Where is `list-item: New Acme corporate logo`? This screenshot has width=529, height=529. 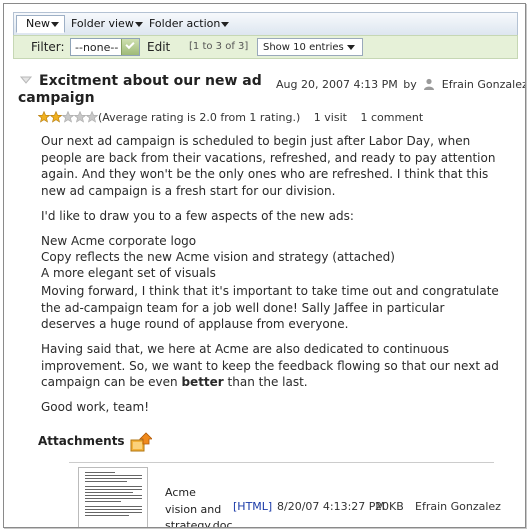 list-item: New Acme corporate logo is located at coordinates (119, 241).